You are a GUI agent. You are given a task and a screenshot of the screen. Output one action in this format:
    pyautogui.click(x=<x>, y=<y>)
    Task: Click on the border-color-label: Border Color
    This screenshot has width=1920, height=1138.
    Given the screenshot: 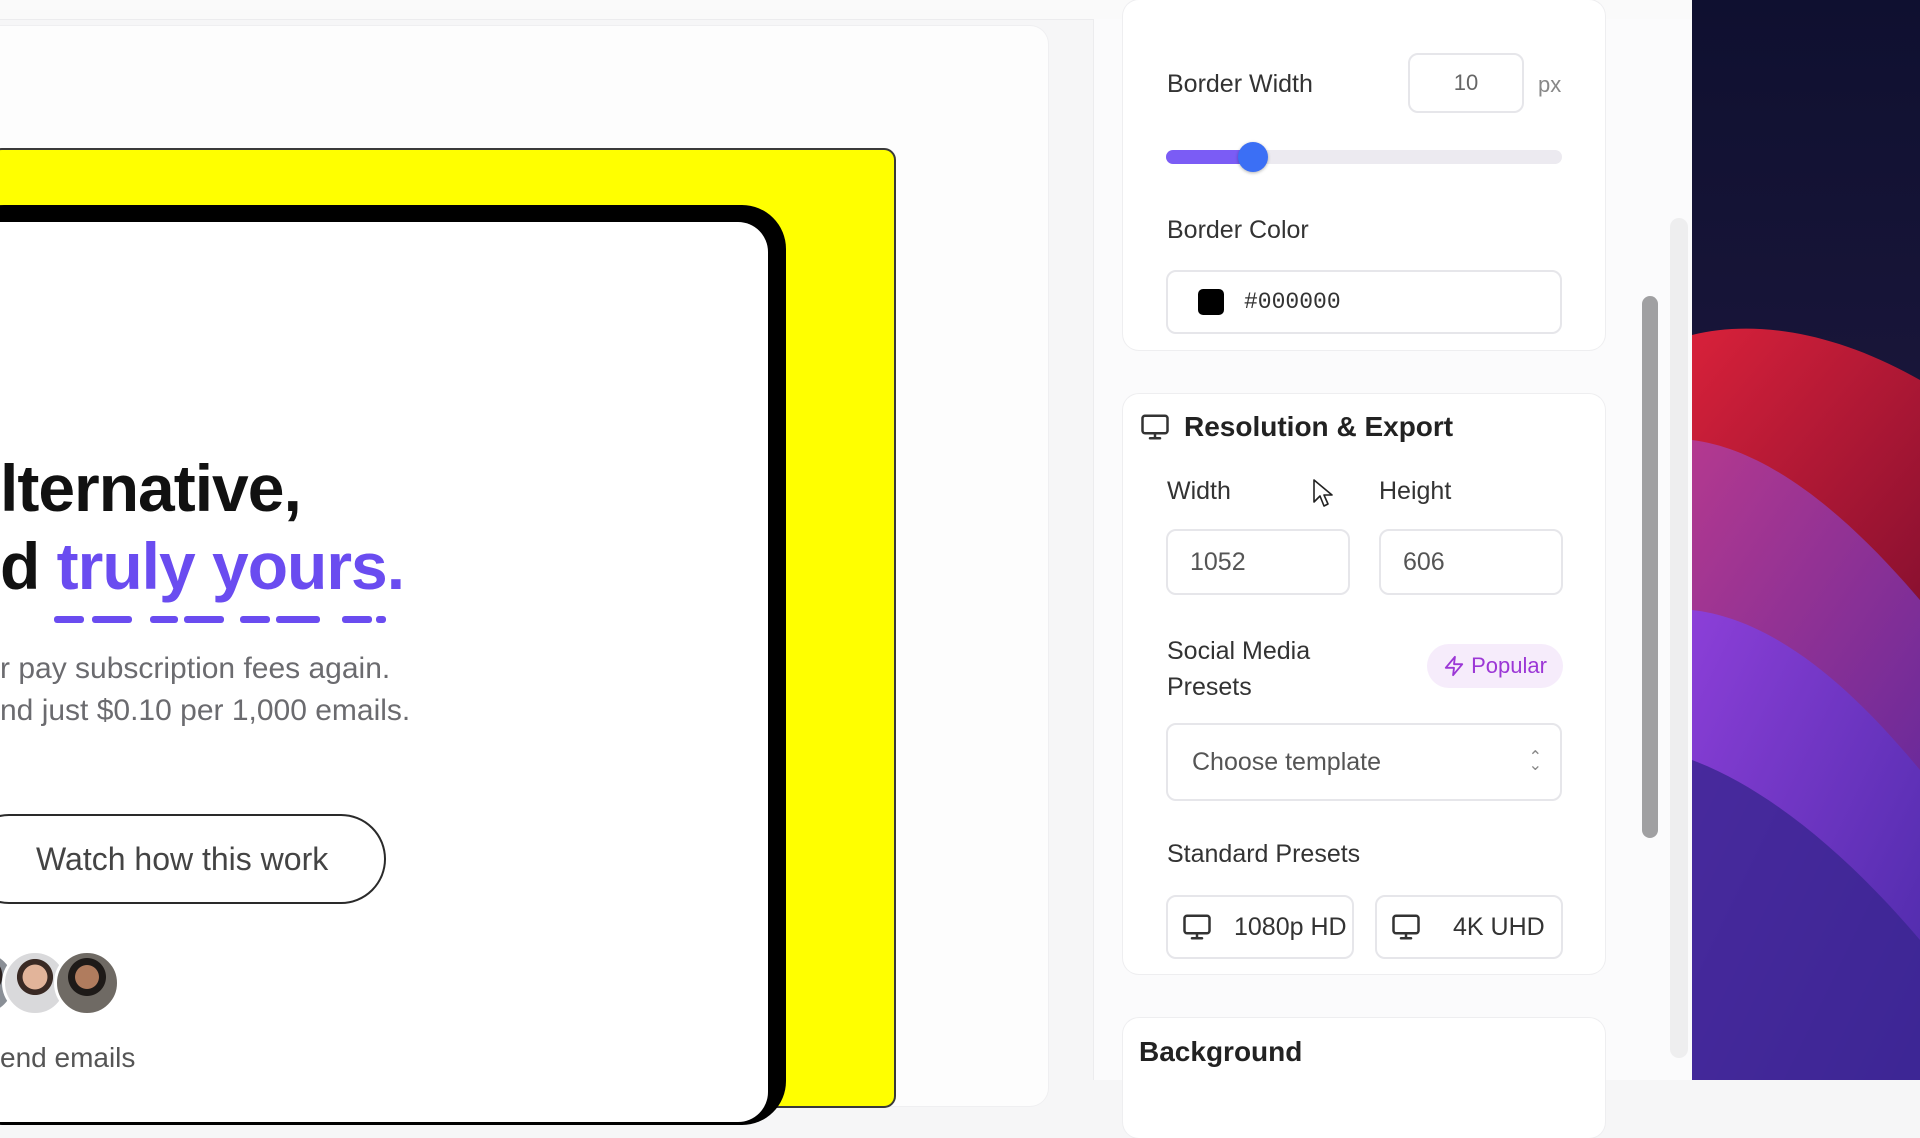 What is the action you would take?
    pyautogui.click(x=1238, y=230)
    